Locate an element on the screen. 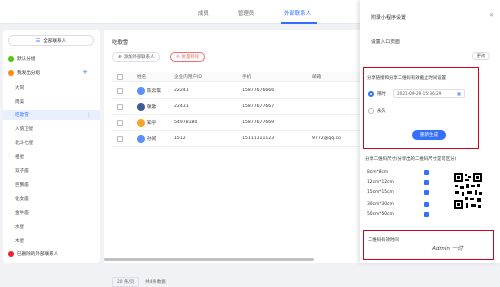 The width and height of the screenshot is (500, 287). change-button: 更改 is located at coordinates (481, 56).